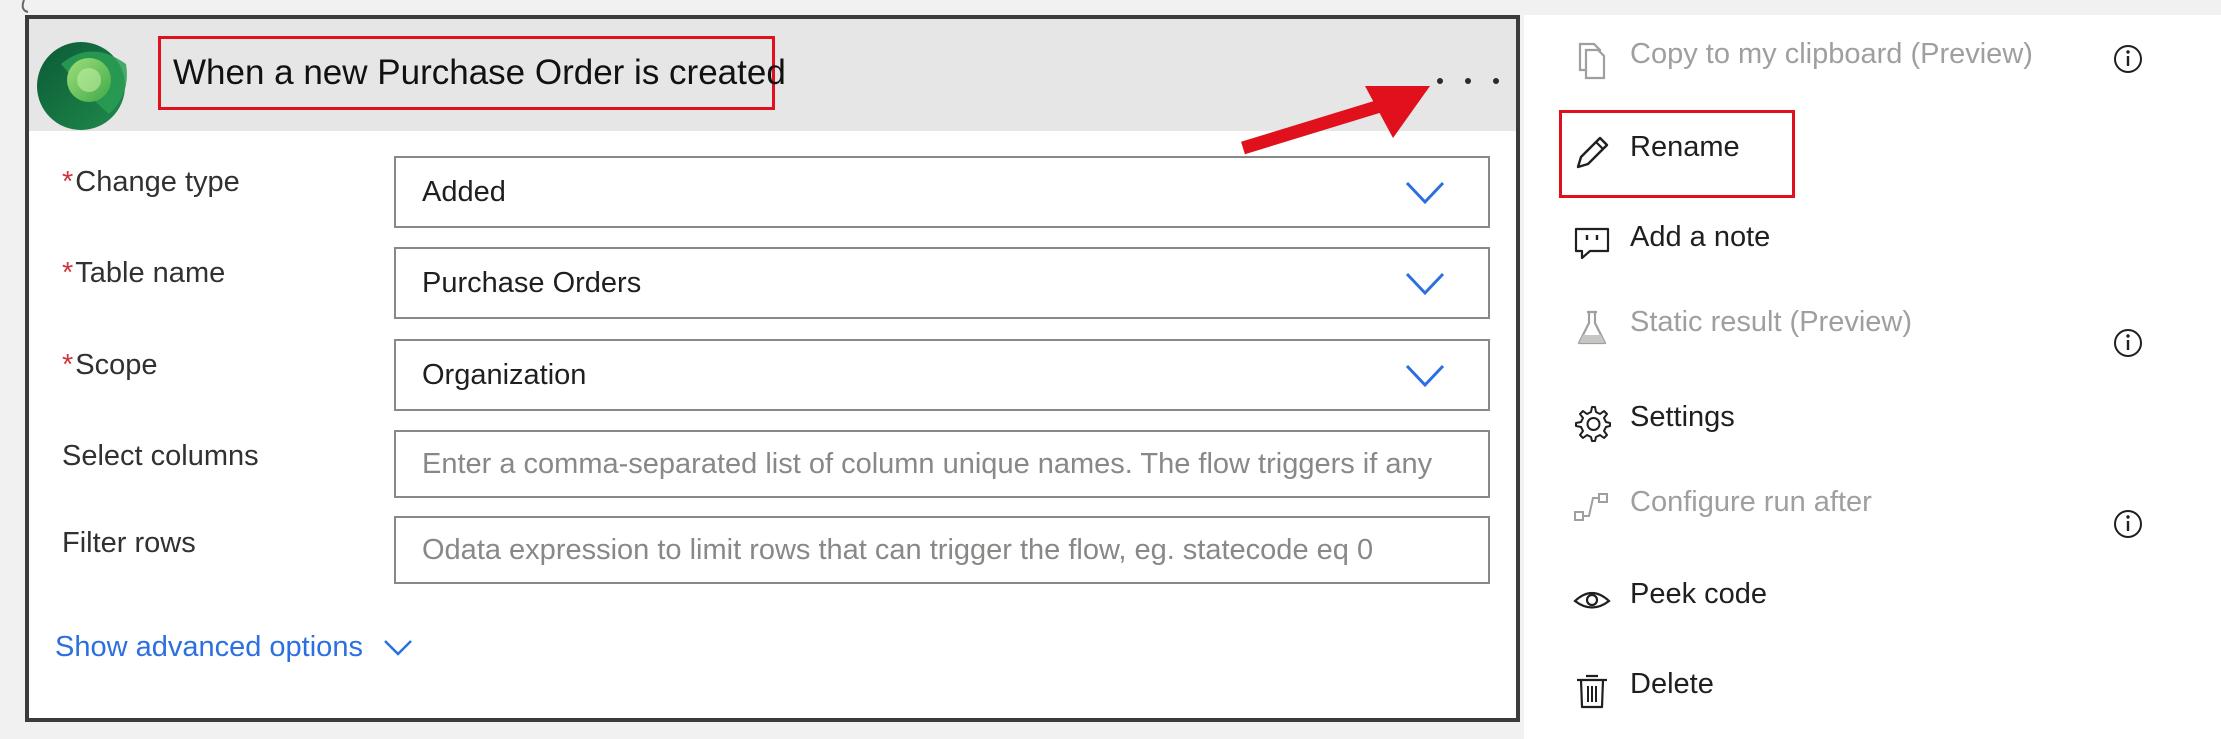  Describe the element at coordinates (1699, 594) in the screenshot. I see `menu-item-label: Peek code` at that location.